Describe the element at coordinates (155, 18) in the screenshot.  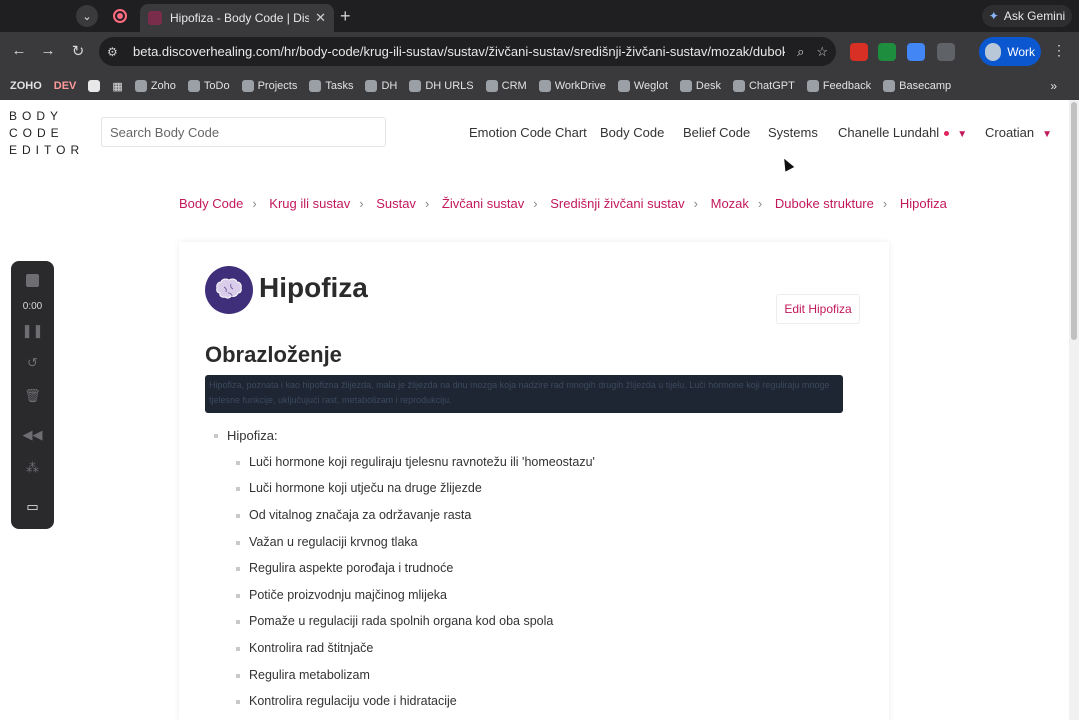
I see `site-favicon-icon` at that location.